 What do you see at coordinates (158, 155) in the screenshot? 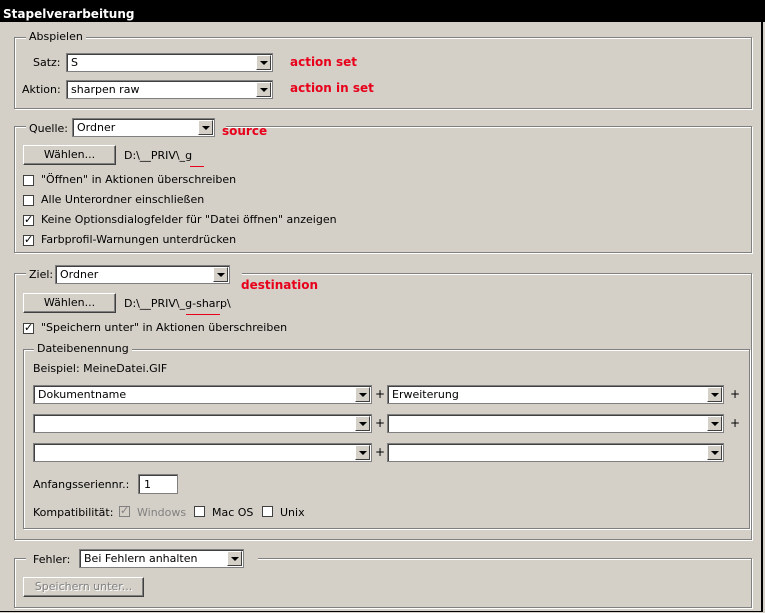
I see `source-path: D:\__PRIV\_g` at bounding box center [158, 155].